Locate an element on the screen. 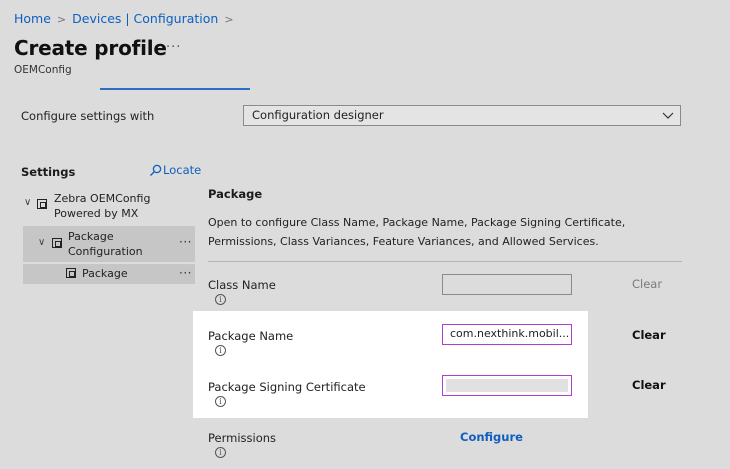  class-name-input is located at coordinates (507, 284).